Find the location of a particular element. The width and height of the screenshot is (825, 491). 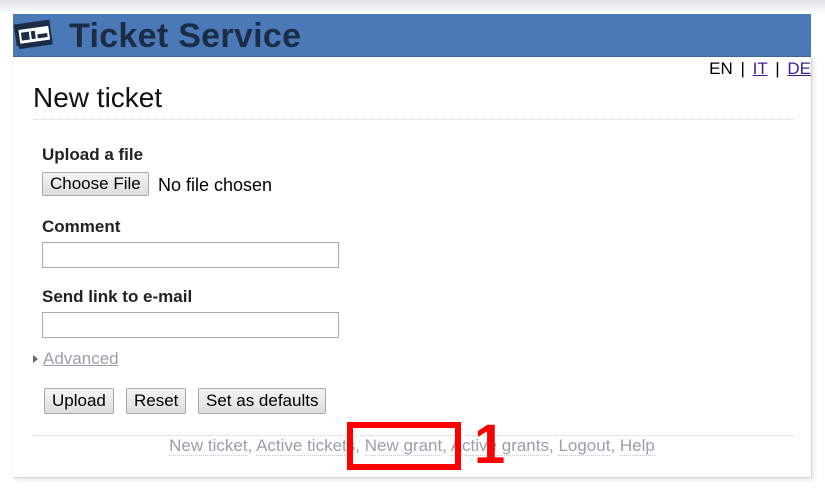

set-defaults-button: Set as defaults is located at coordinates (262, 401).